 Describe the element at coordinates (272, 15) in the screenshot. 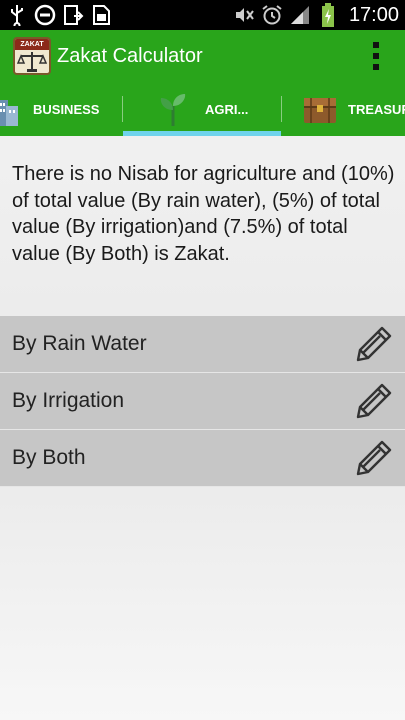

I see `alarm-icon` at that location.